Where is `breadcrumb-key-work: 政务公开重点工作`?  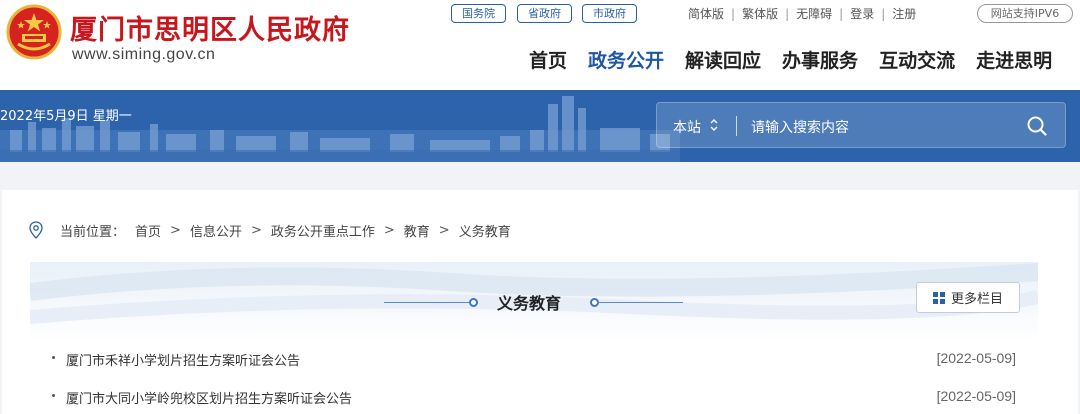 breadcrumb-key-work: 政务公开重点工作 is located at coordinates (323, 230).